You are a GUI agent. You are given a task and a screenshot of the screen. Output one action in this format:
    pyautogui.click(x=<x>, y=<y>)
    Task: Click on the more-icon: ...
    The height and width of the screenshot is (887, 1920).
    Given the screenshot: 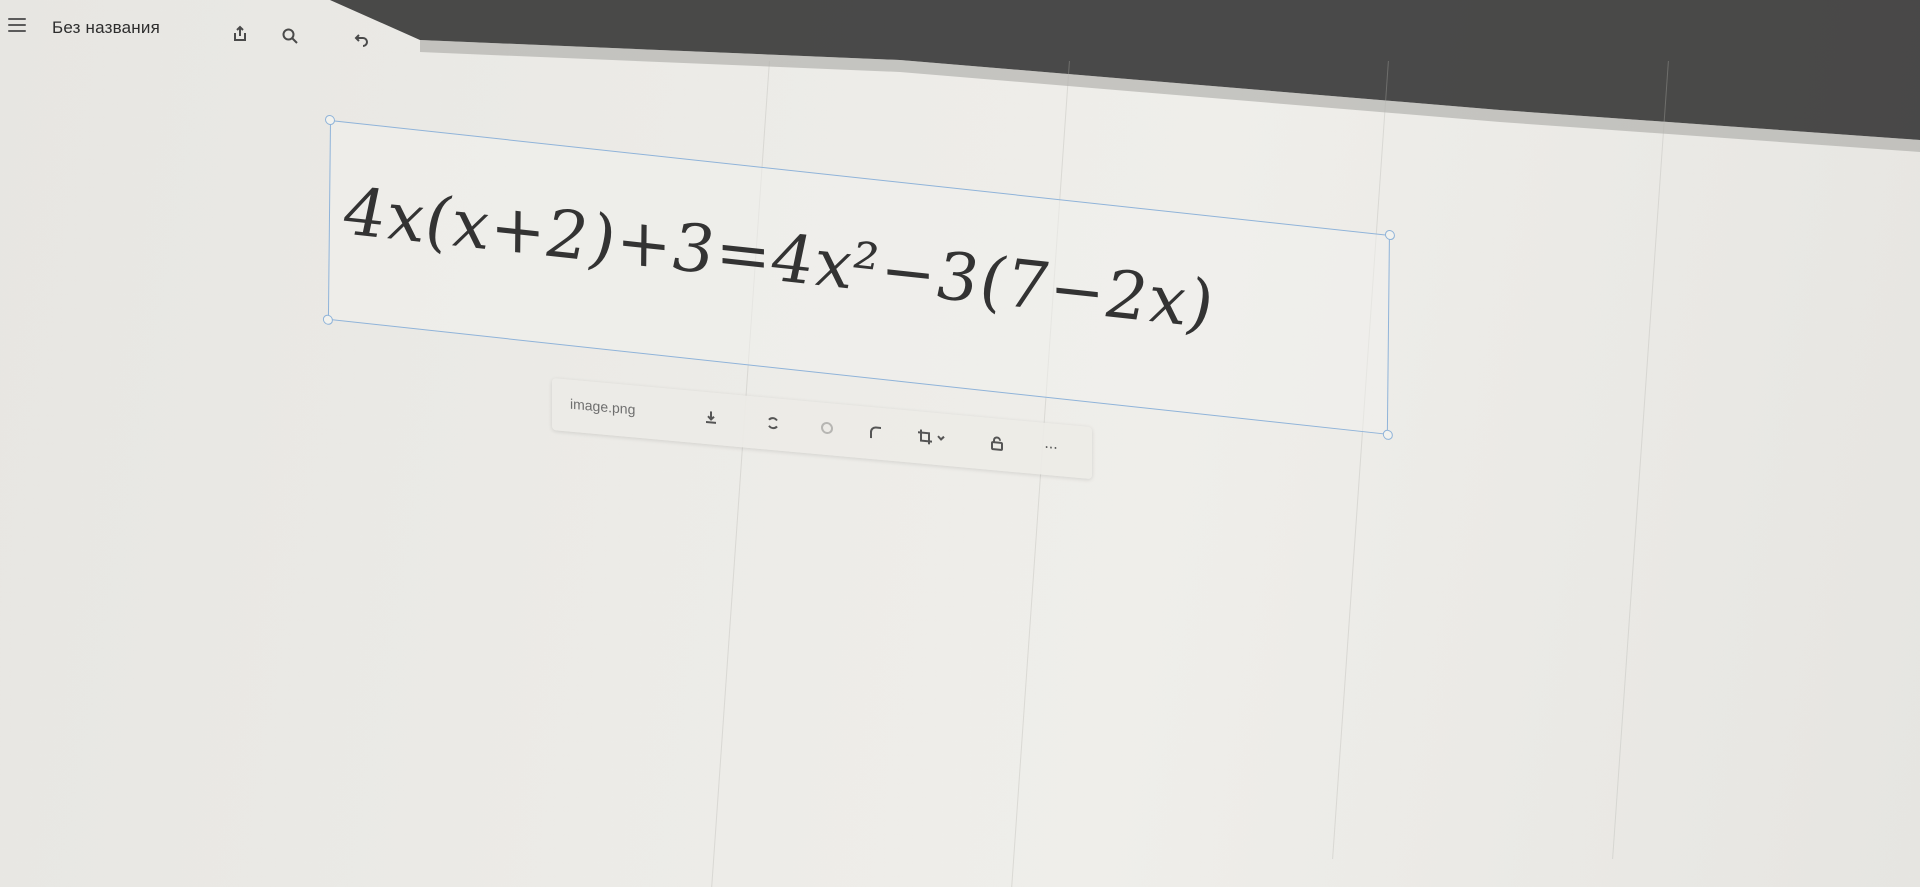 What is the action you would take?
    pyautogui.click(x=1051, y=444)
    